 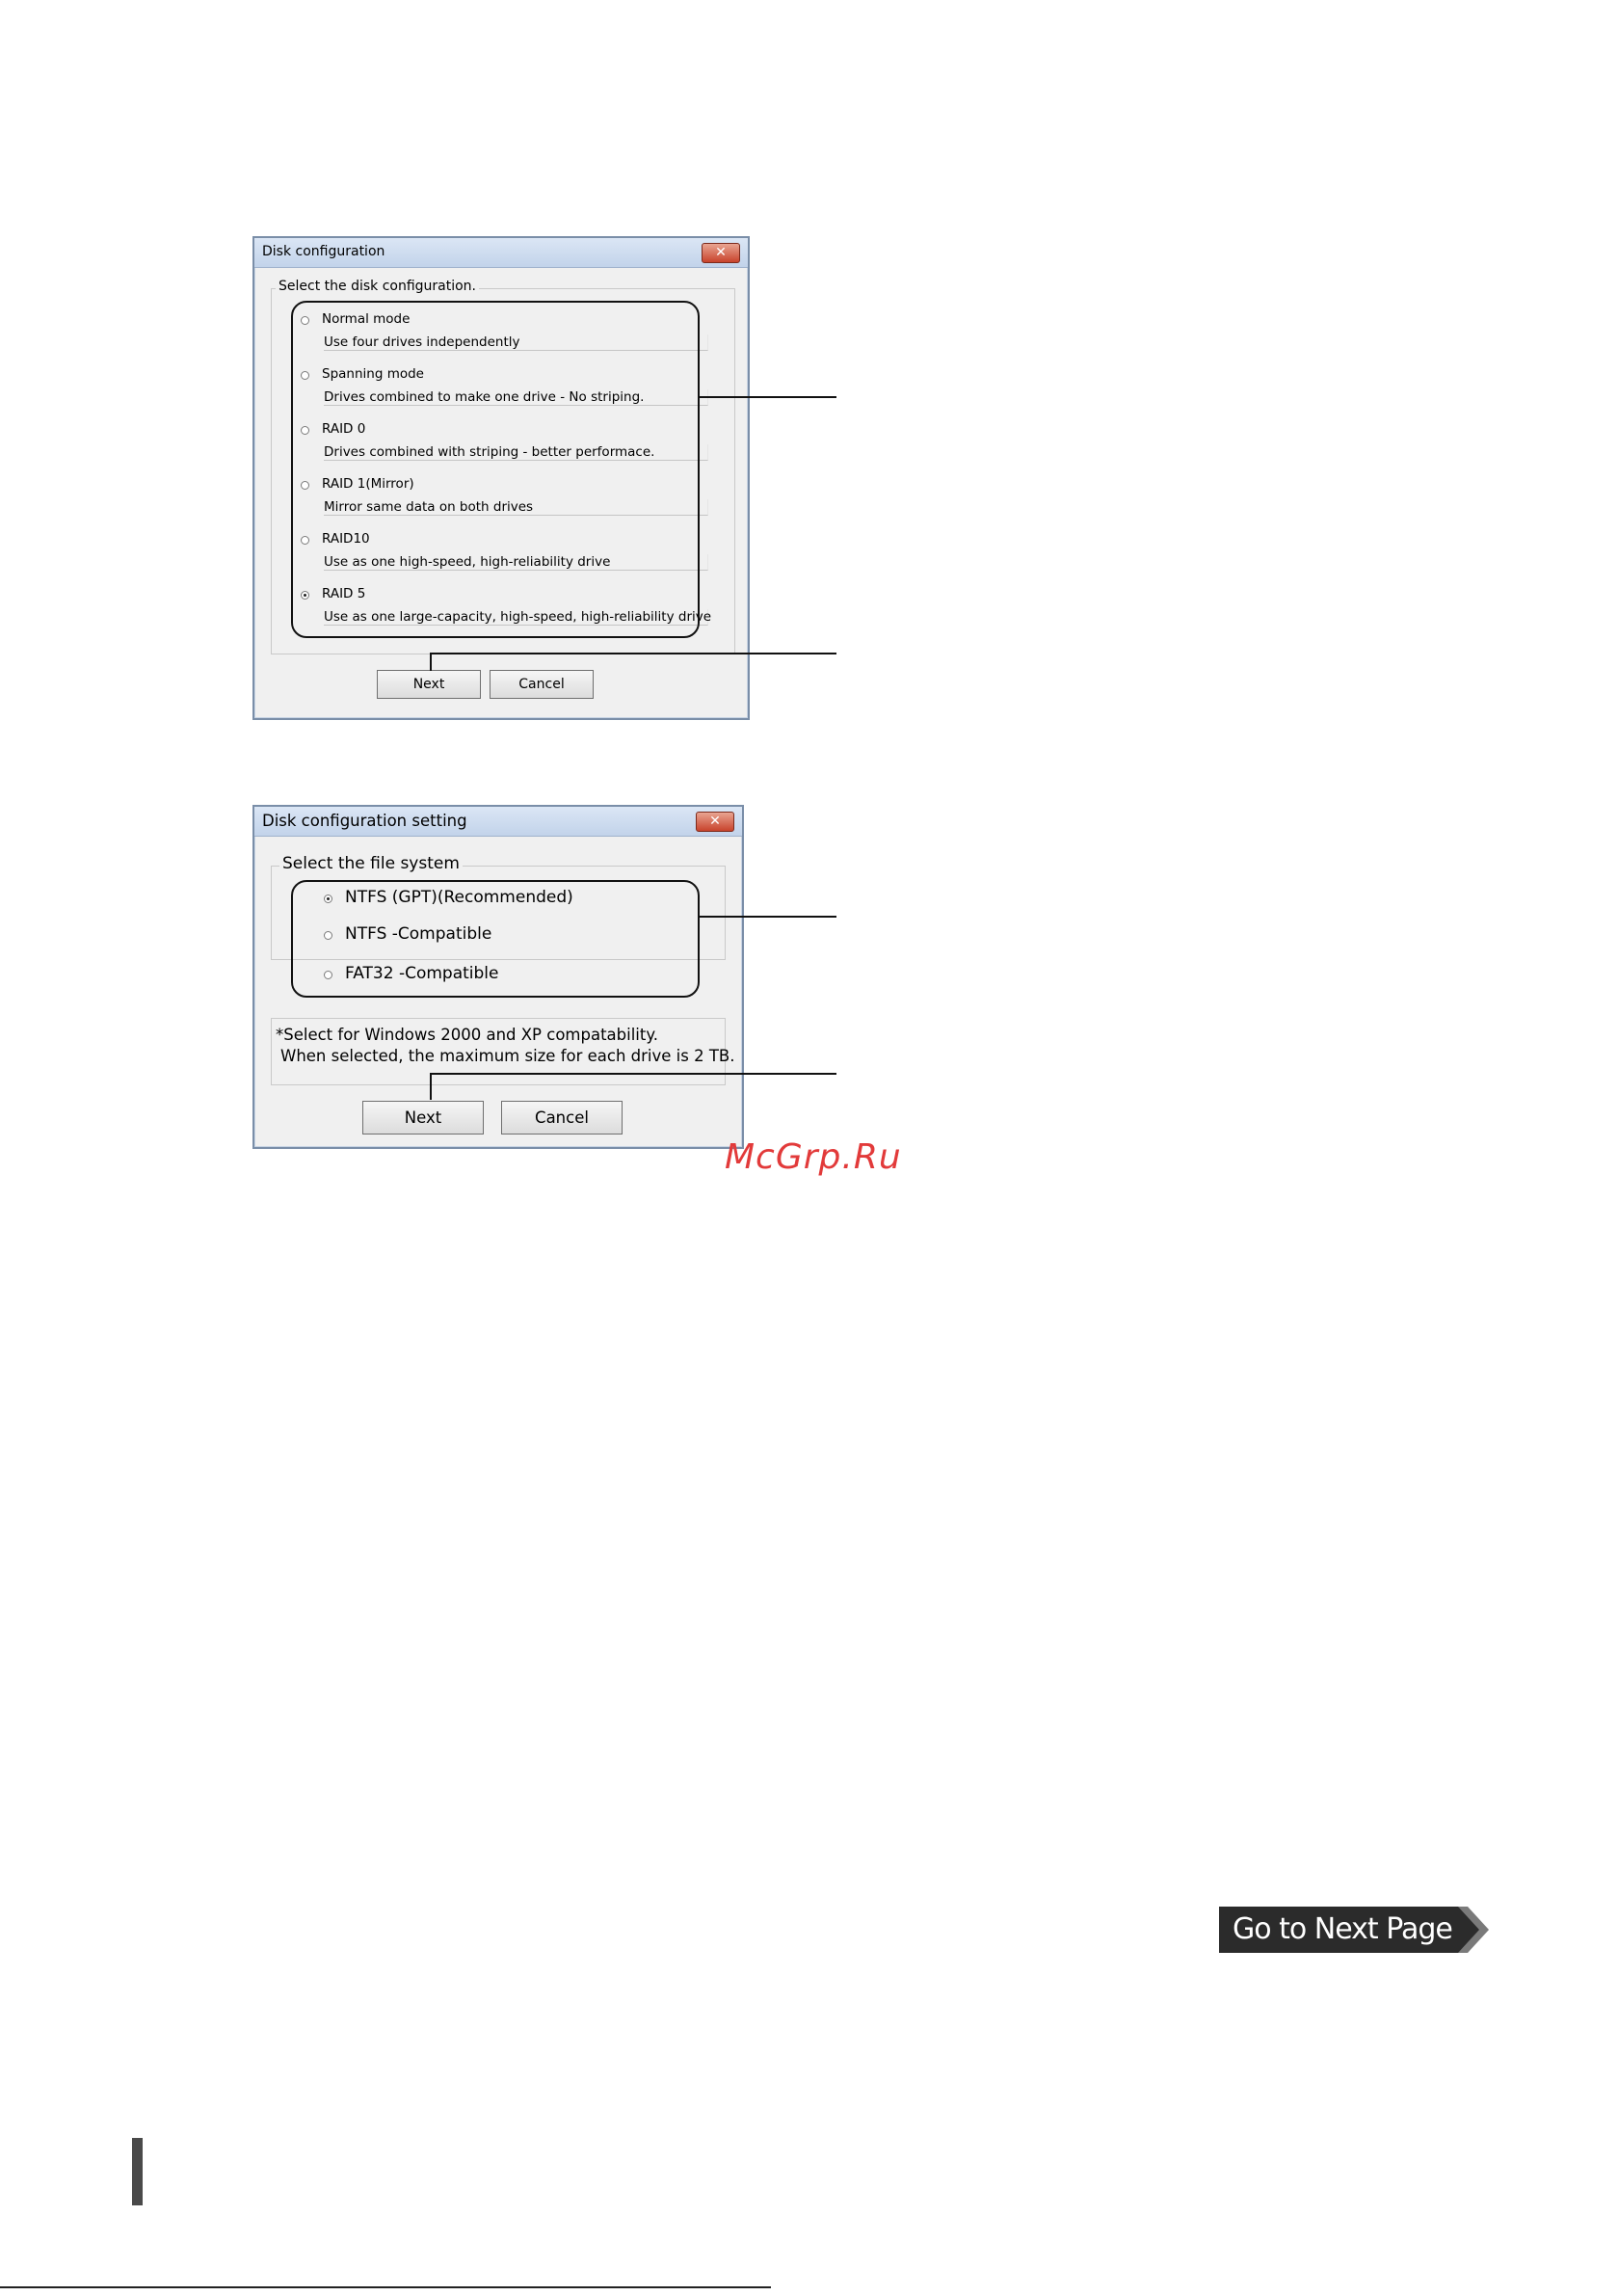 I want to click on dialog-titlebar: Disk configuration ✕, so click(x=501, y=253).